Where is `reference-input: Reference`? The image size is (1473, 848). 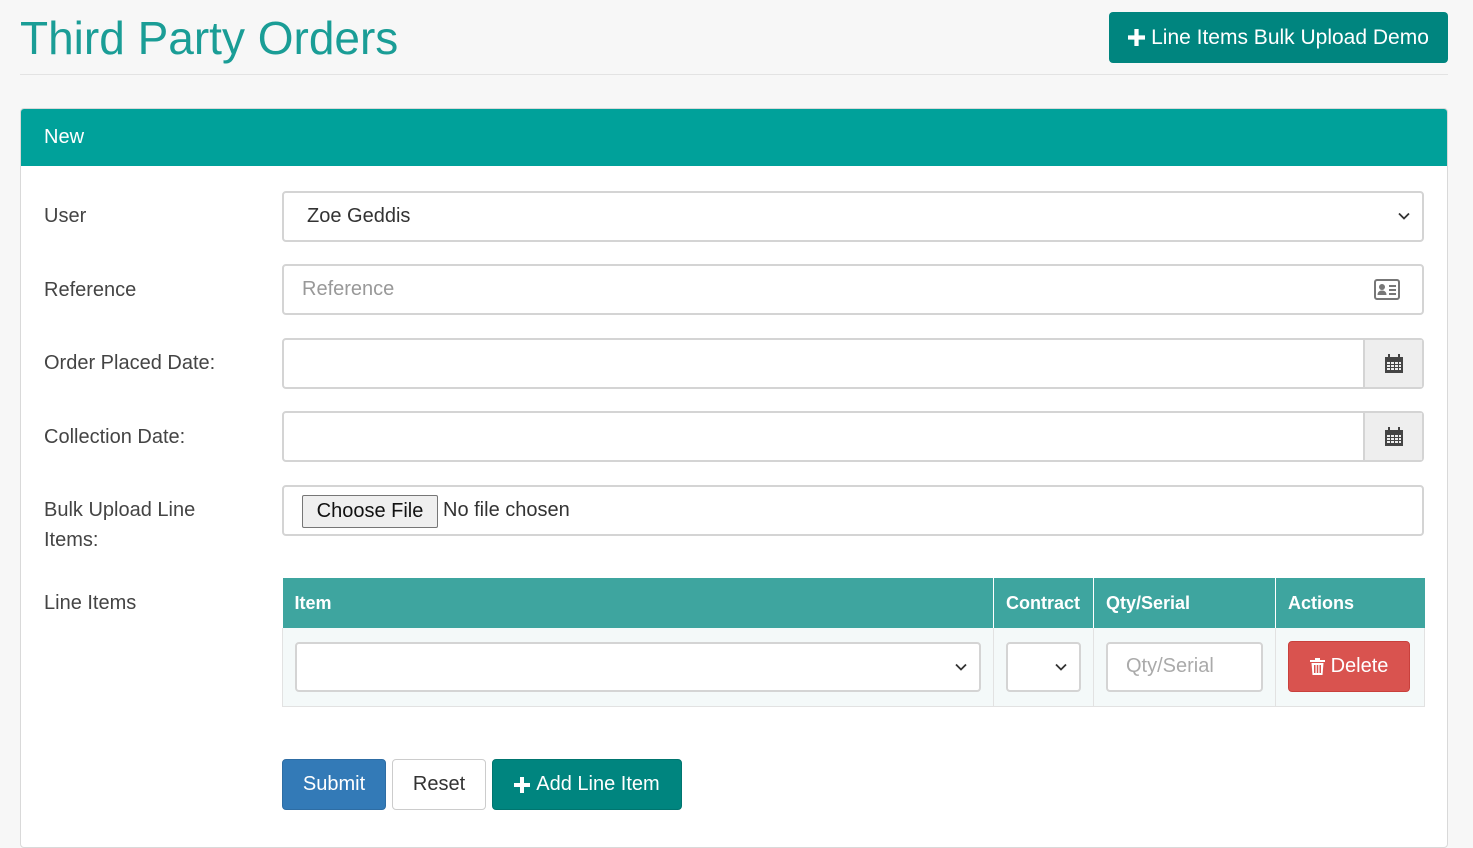
reference-input: Reference is located at coordinates (853, 289).